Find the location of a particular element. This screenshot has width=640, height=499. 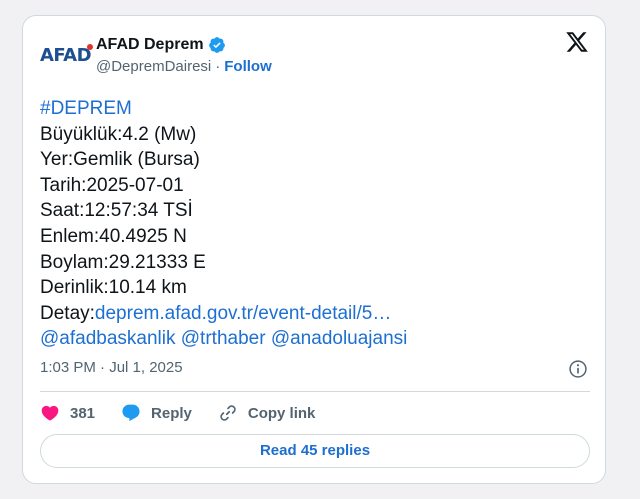

tweet-line-depth: Derinlik:10.14 km is located at coordinates (113, 288).